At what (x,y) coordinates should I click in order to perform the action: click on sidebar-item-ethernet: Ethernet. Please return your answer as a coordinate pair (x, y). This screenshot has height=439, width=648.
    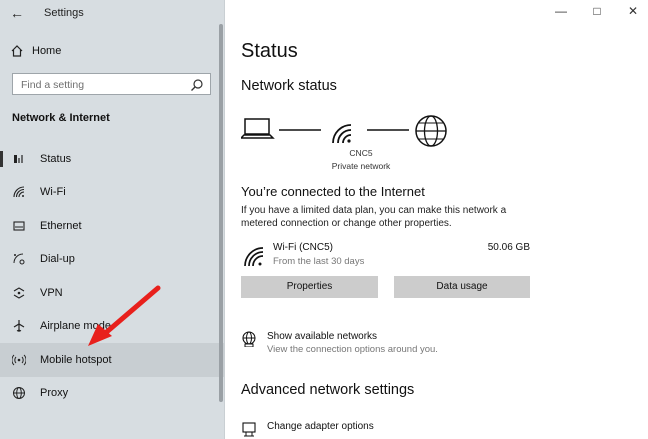
    Looking at the image, I should click on (112, 226).